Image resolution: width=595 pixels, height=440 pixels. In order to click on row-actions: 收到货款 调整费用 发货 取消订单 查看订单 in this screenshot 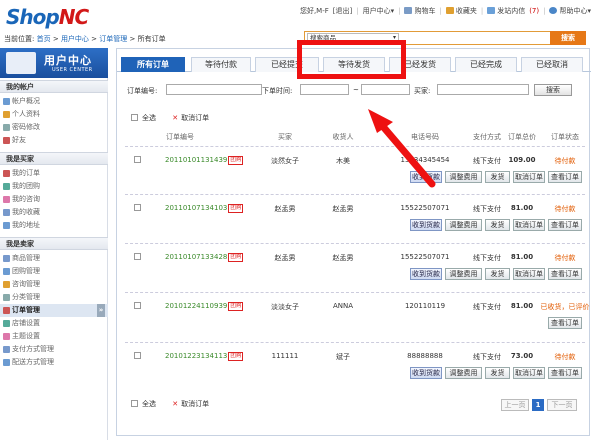, I will do `click(497, 177)`.